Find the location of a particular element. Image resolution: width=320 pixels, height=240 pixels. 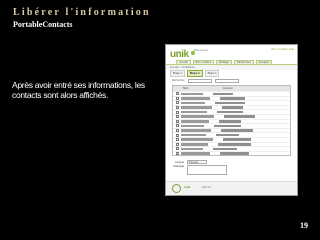

step-1: Étape 1 is located at coordinates (177, 73).